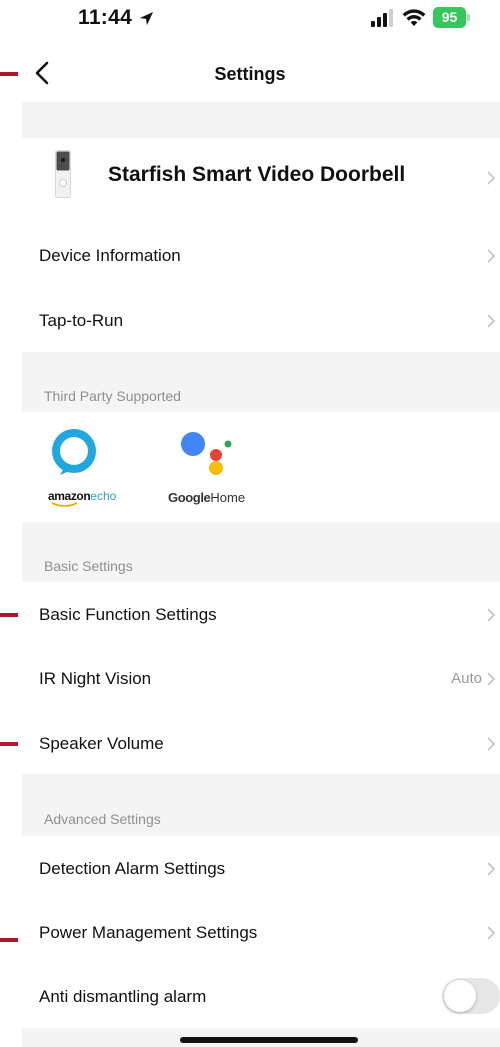 Image resolution: width=500 pixels, height=1047 pixels. I want to click on tap-to-run-row: Tap-to-Run, so click(261, 320).